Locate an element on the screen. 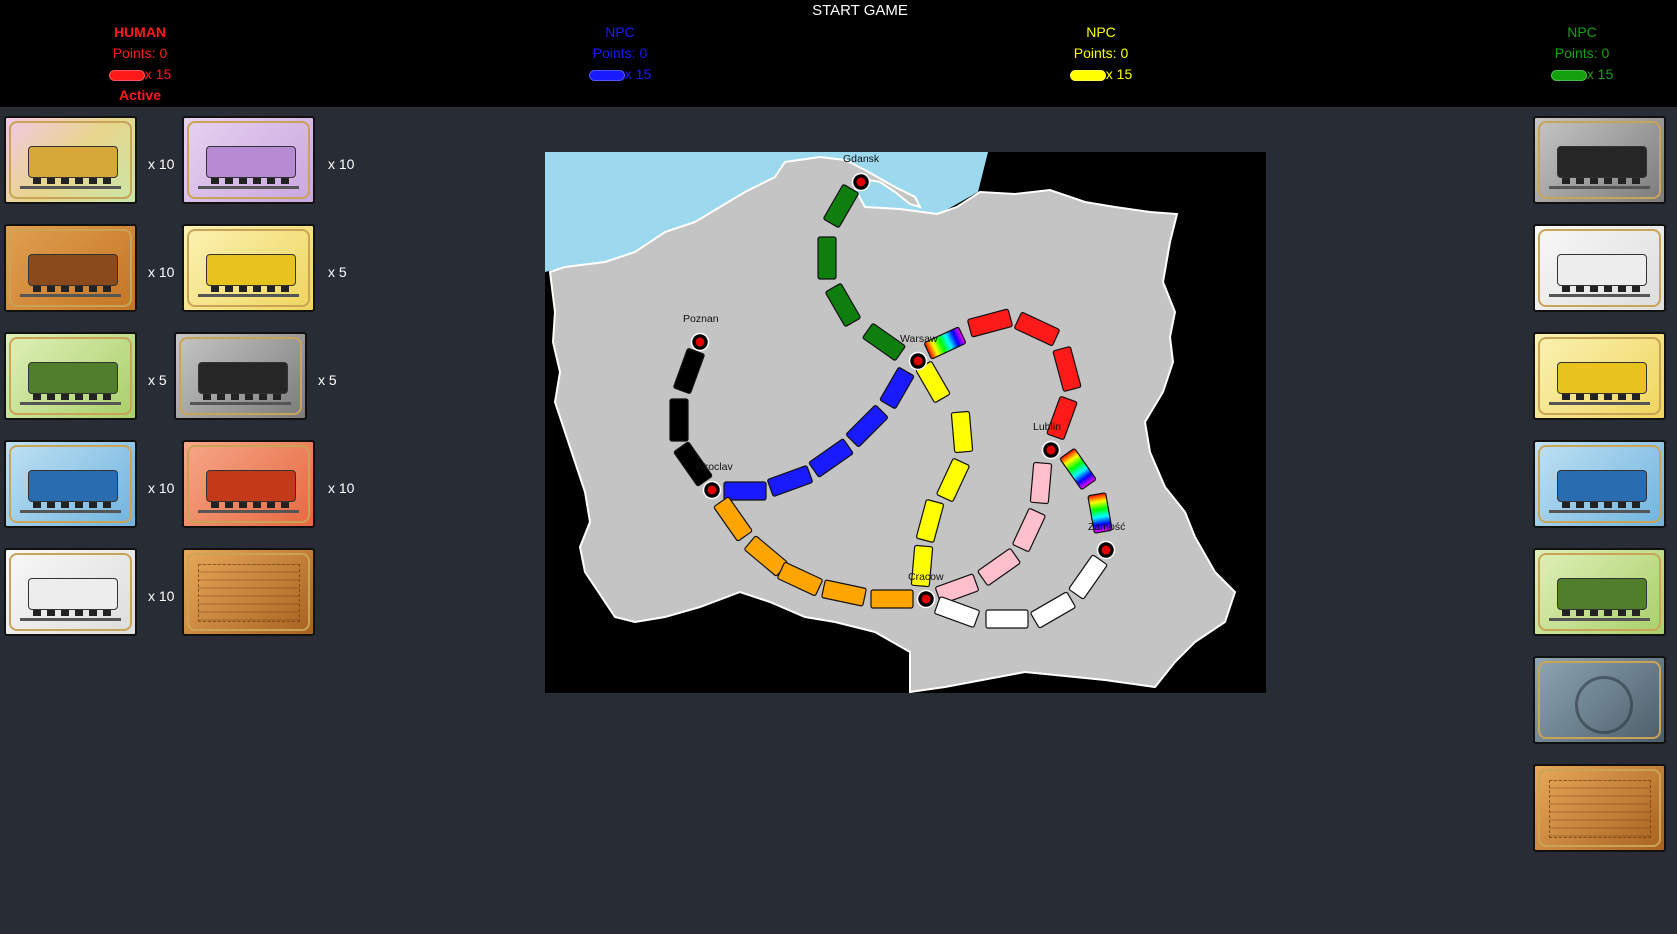 The image size is (1677, 934). market-card-green is located at coordinates (1599, 592).